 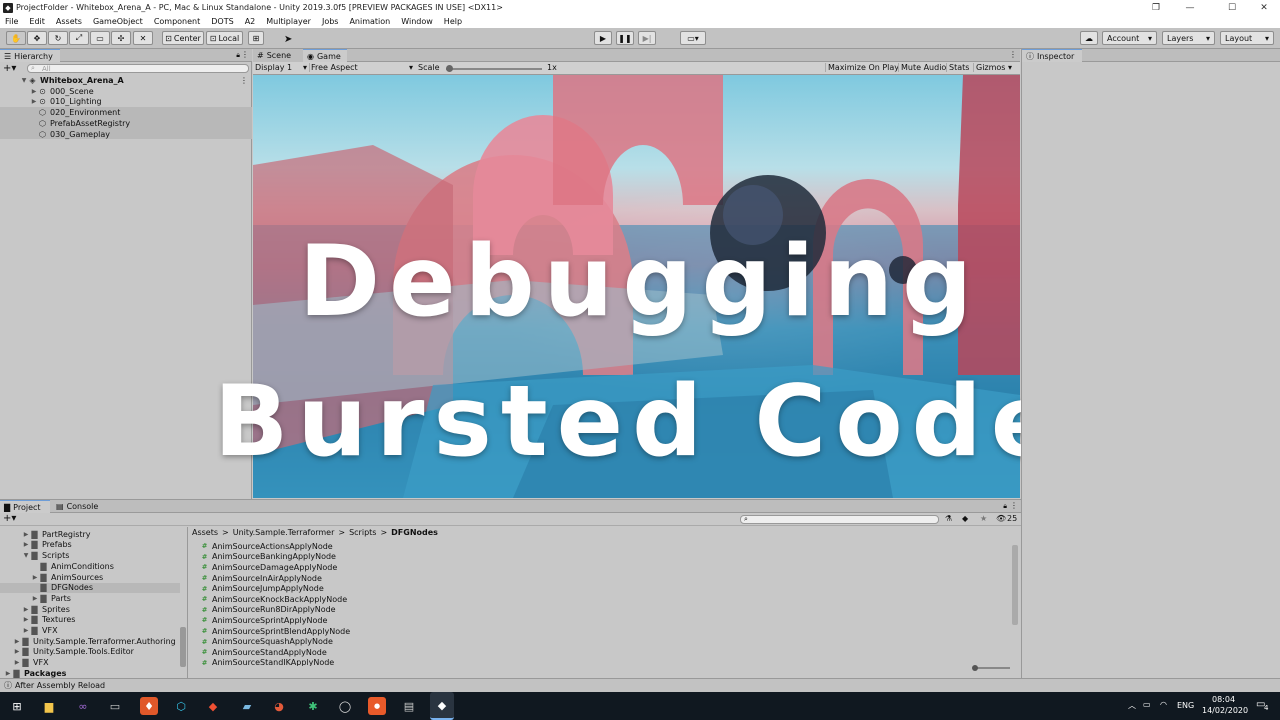 I want to click on window-icon: ▤, so click(x=409, y=706).